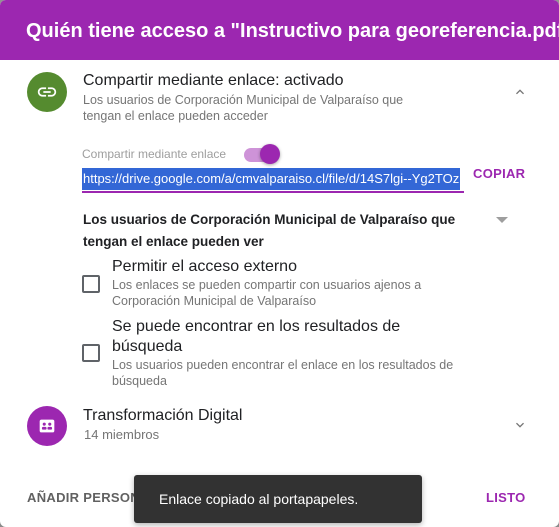  I want to click on toggle-thumb, so click(270, 154).